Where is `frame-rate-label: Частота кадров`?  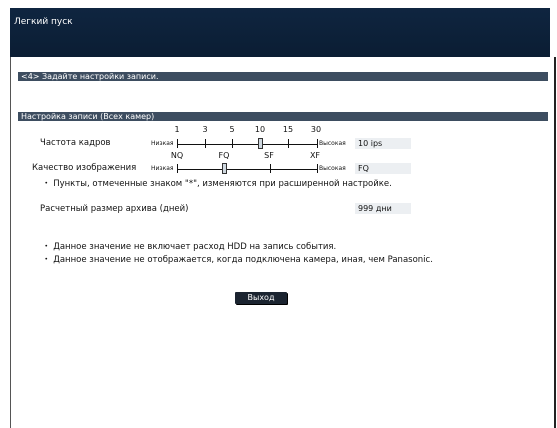
frame-rate-label: Частота кадров is located at coordinates (75, 143).